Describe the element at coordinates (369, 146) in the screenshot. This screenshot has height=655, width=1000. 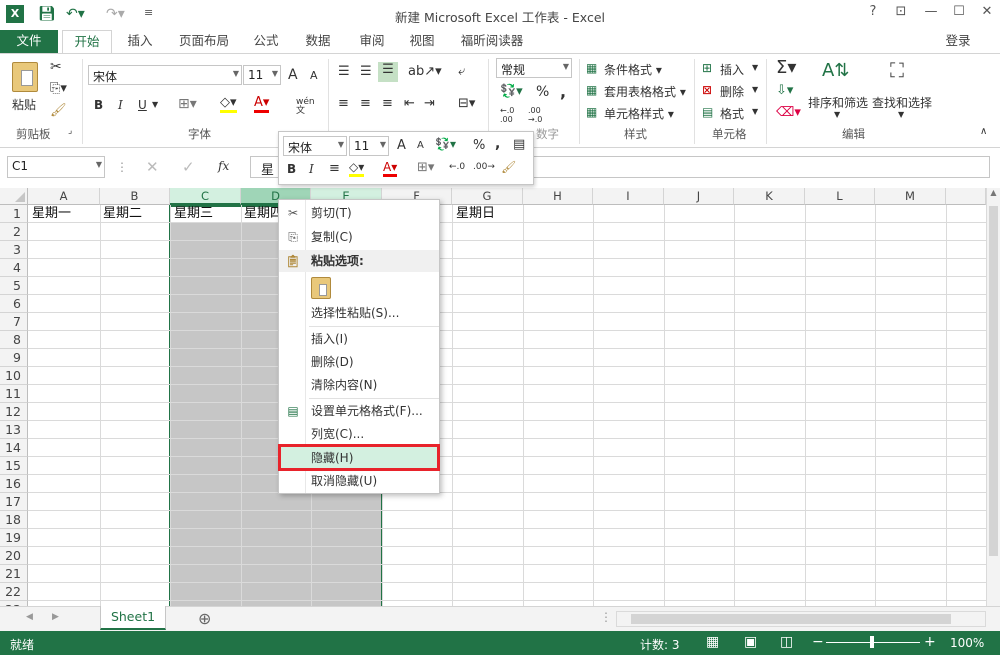
I see `mini-size-combo: 11 ▼` at that location.